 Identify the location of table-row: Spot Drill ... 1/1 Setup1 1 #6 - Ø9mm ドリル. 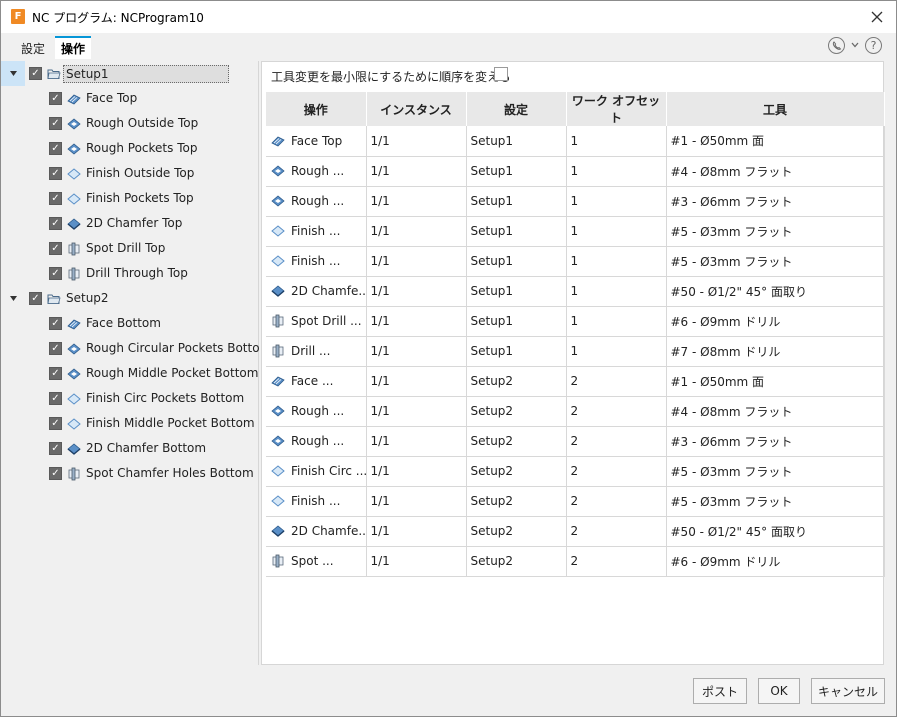
(575, 321).